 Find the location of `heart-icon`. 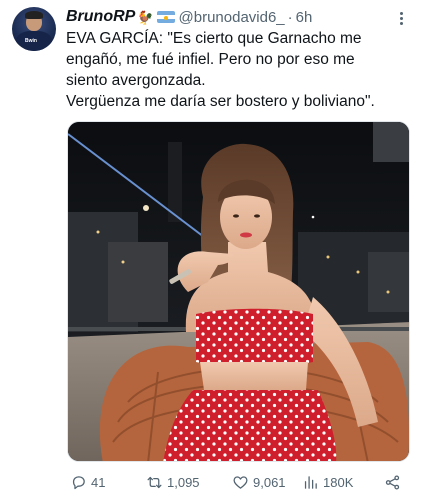

heart-icon is located at coordinates (240, 482).